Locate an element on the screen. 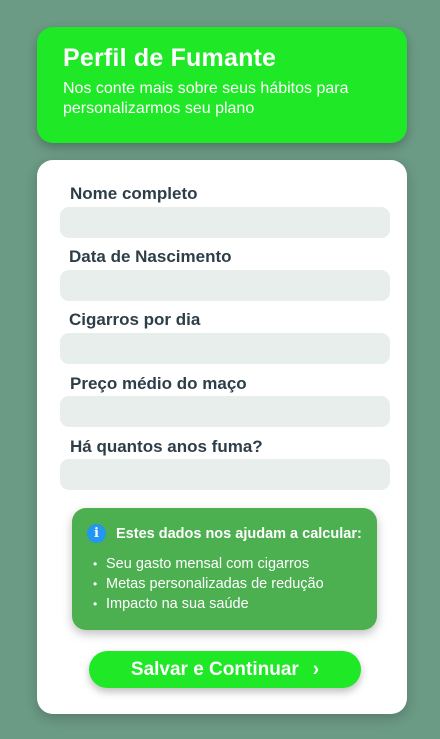 The width and height of the screenshot is (440, 739). pack-price-input is located at coordinates (225, 411).